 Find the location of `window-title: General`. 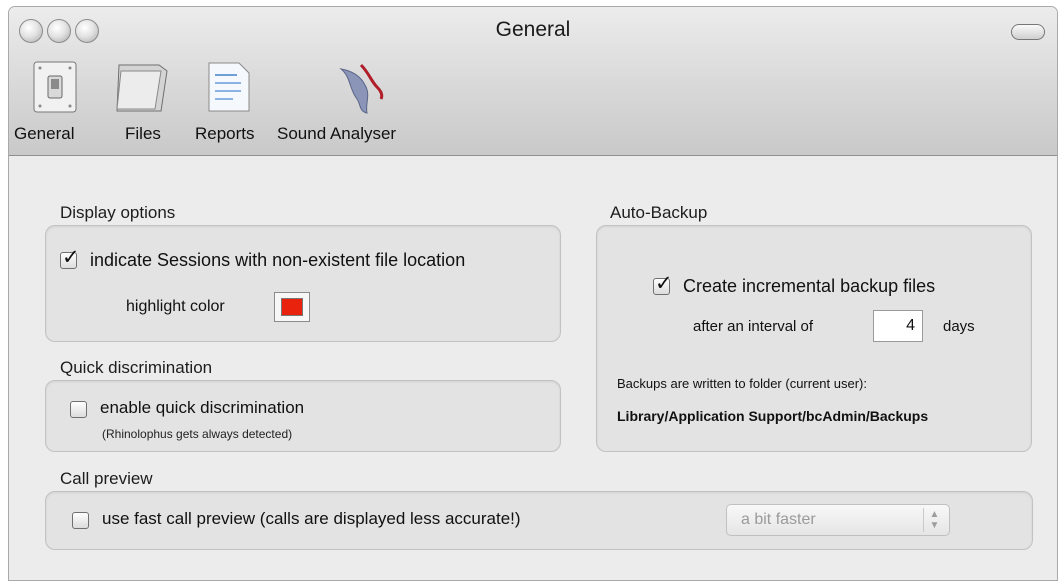

window-title: General is located at coordinates (533, 29).